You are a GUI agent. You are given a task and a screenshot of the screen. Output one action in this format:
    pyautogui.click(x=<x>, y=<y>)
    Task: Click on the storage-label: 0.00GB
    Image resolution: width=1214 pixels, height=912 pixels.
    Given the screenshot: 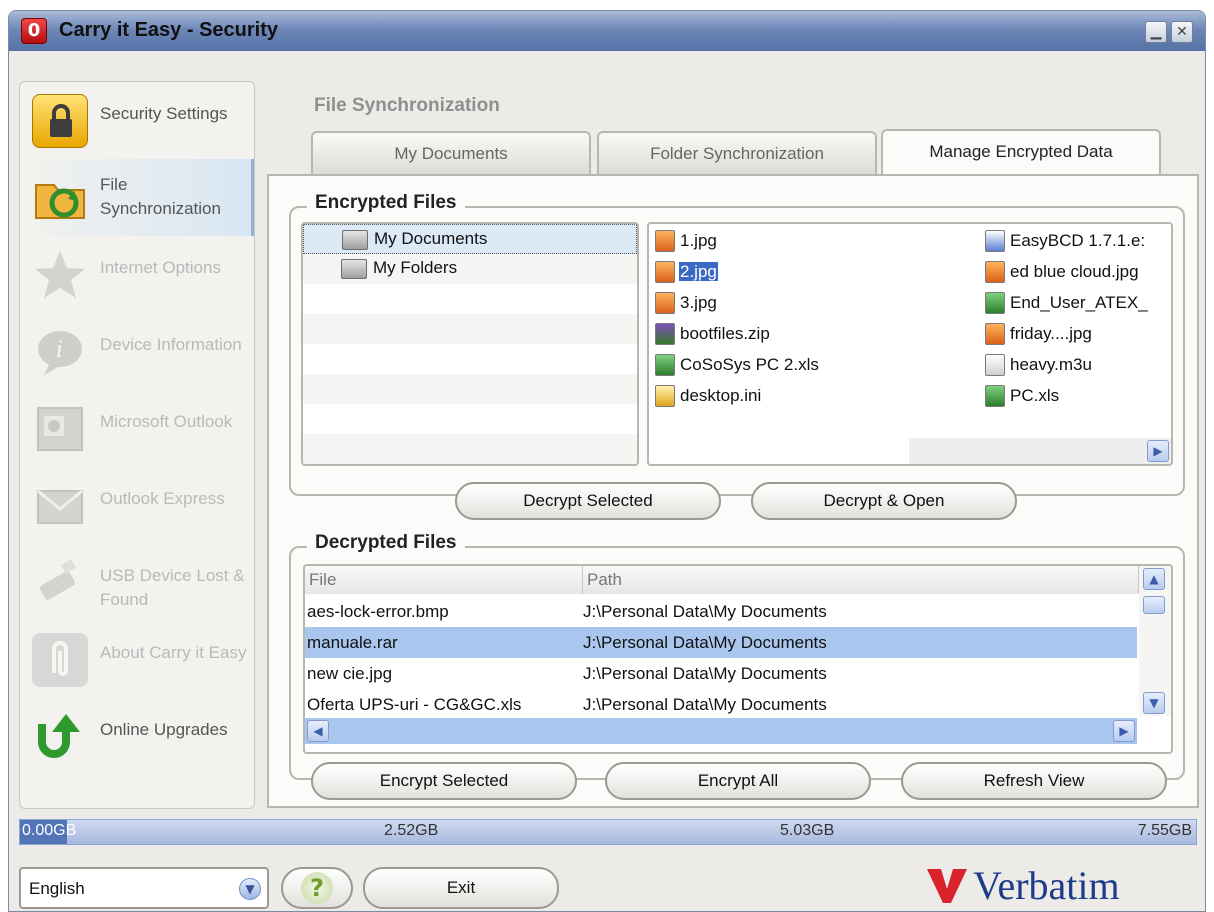 What is the action you would take?
    pyautogui.click(x=49, y=830)
    